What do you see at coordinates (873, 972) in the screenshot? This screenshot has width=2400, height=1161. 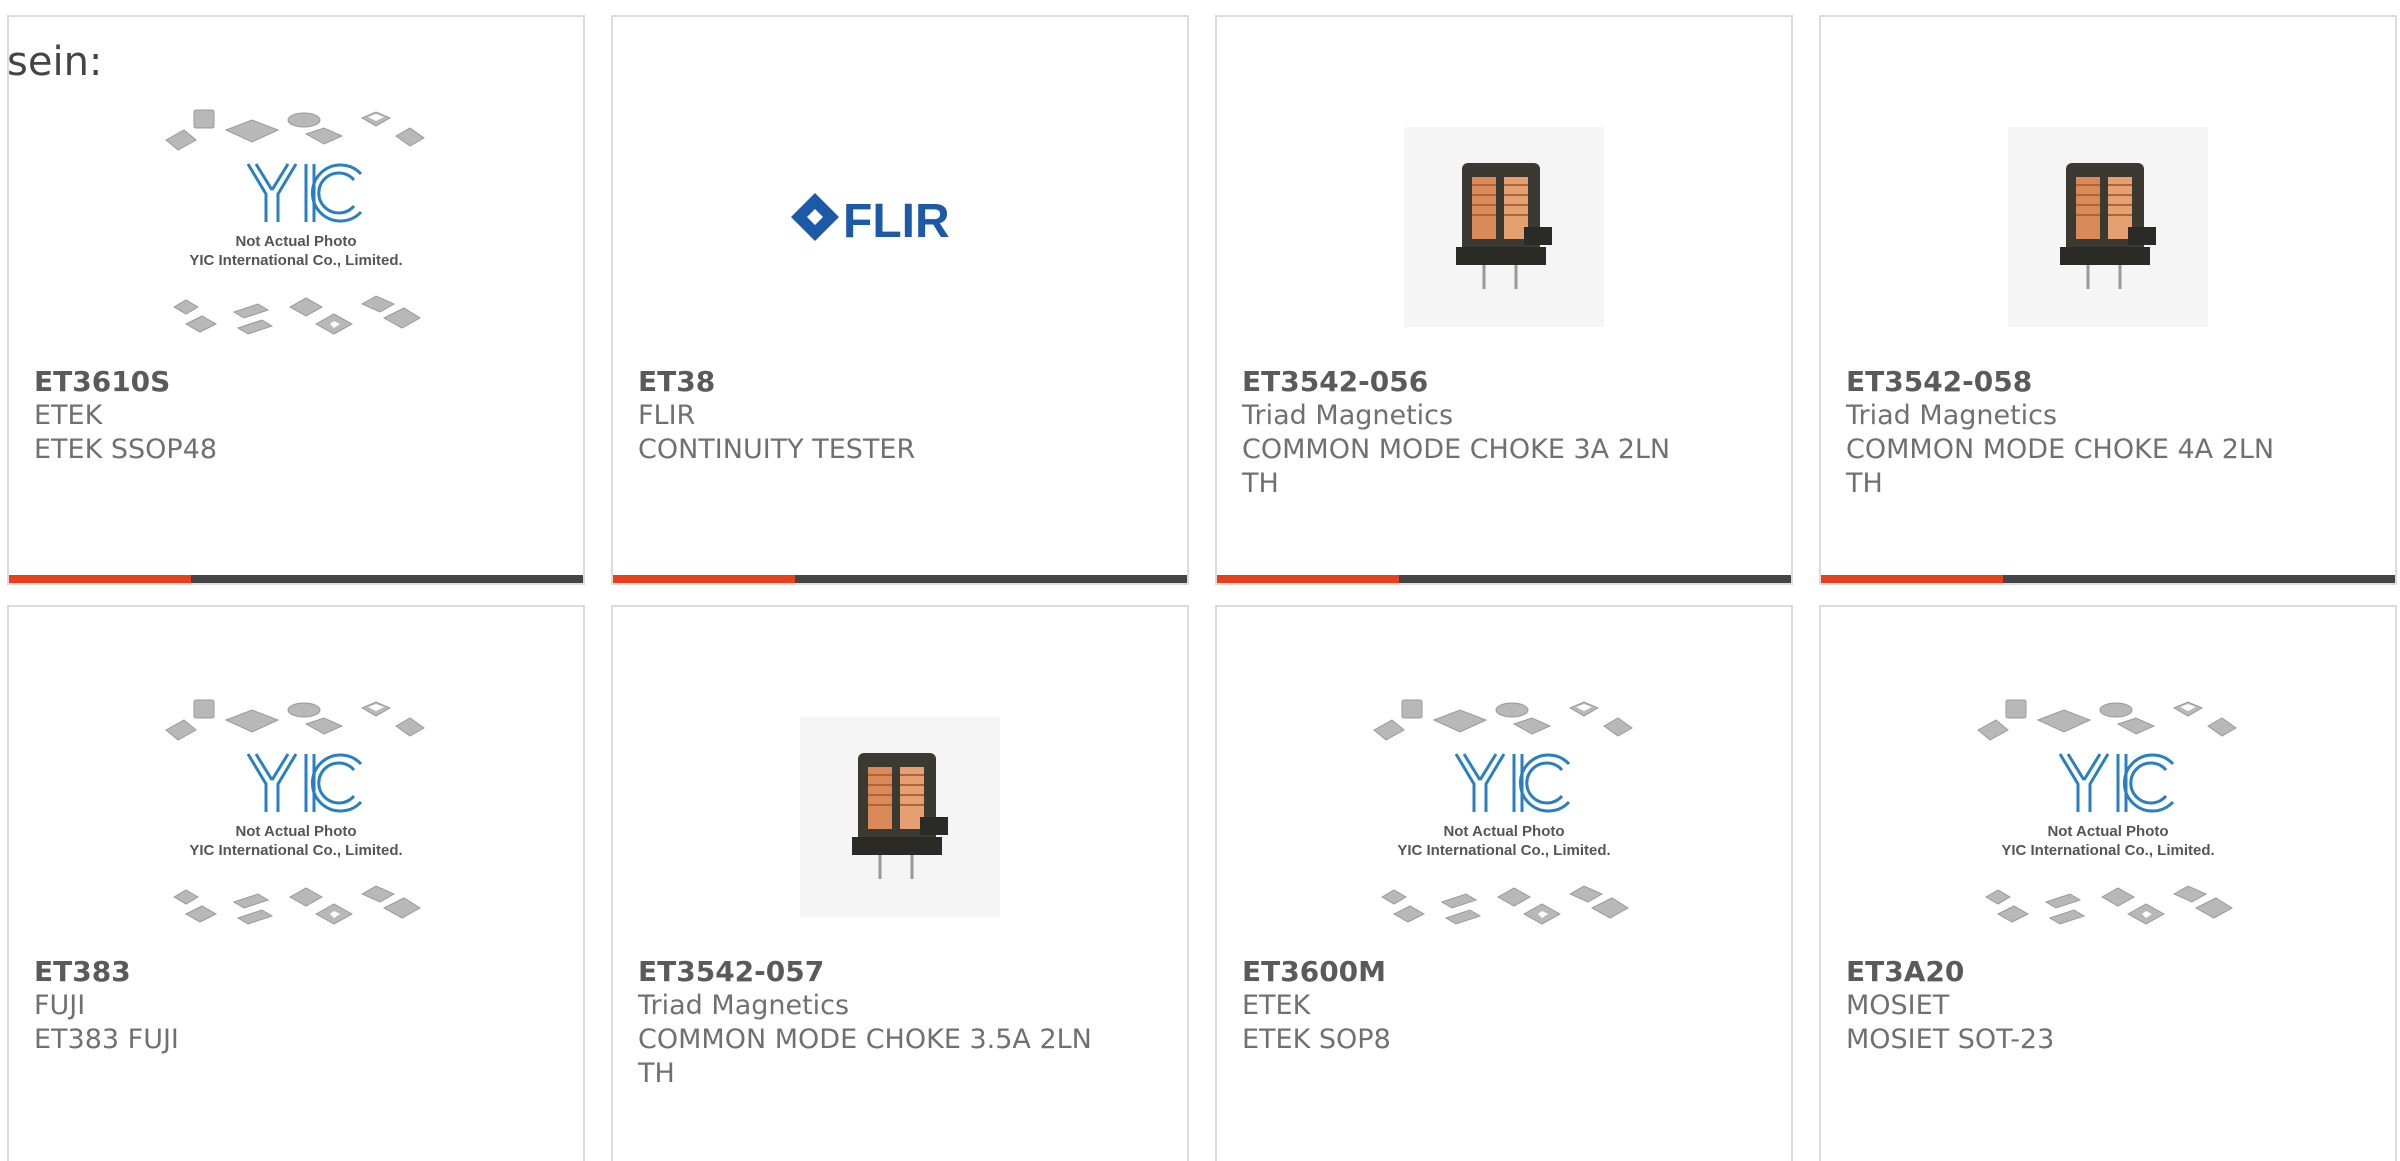 I see `product-part-number: ET3542-057` at bounding box center [873, 972].